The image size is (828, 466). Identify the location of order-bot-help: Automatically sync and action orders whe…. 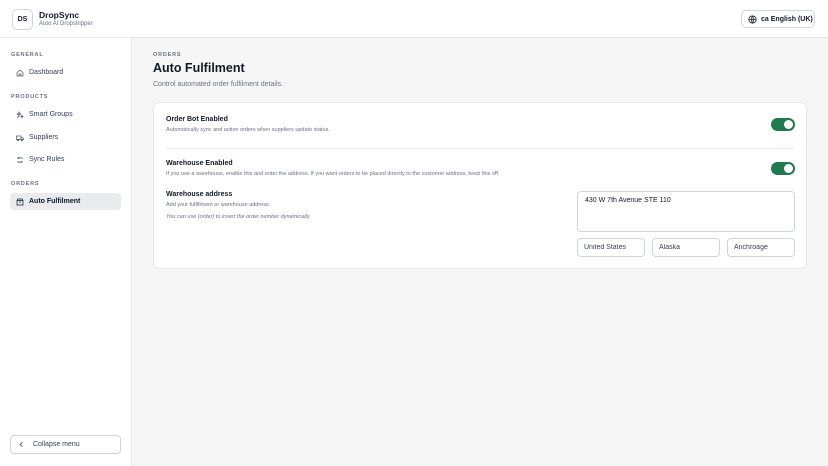
(248, 130).